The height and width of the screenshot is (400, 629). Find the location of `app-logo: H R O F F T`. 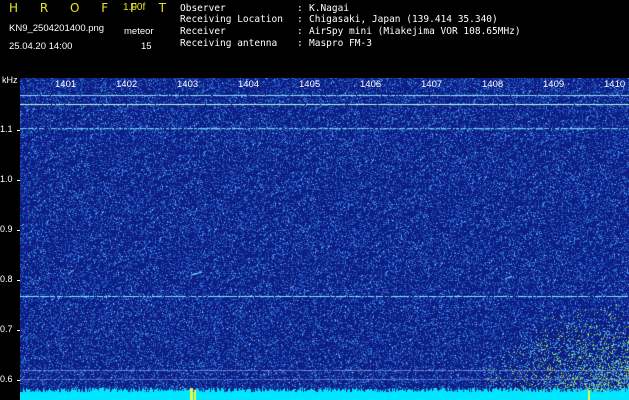

app-logo: H R O F F T is located at coordinates (92, 8).